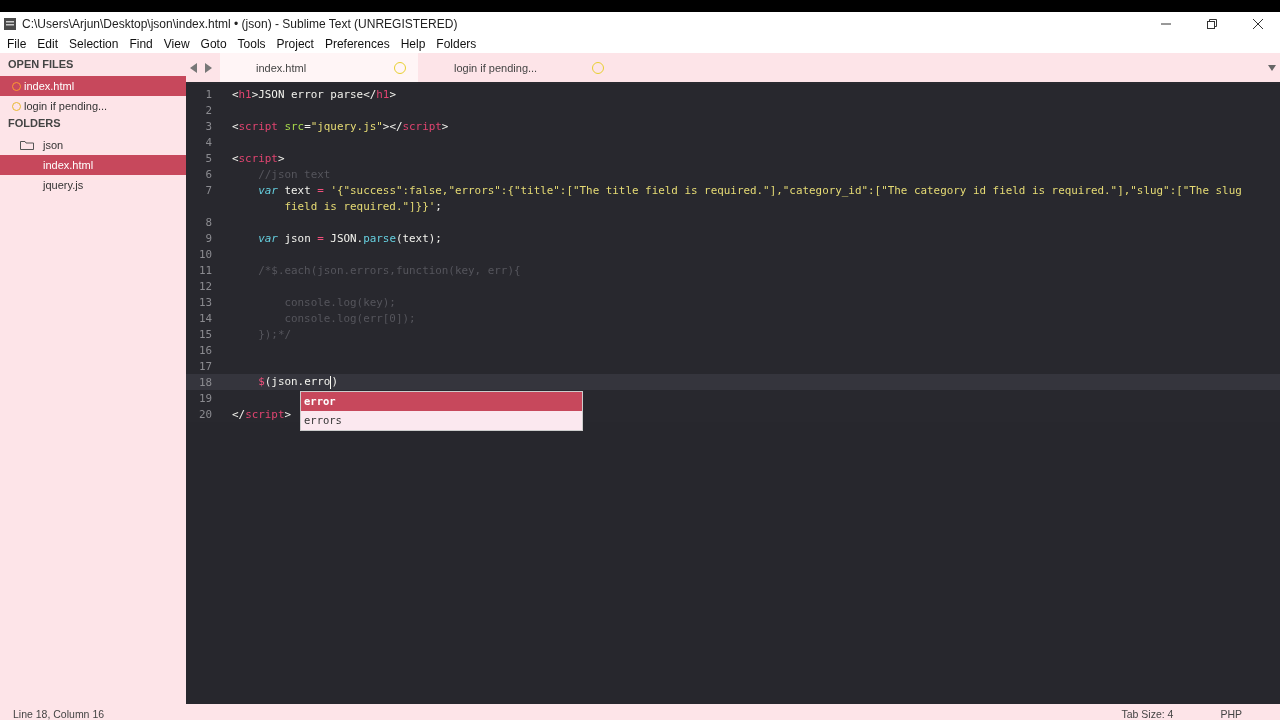  Describe the element at coordinates (93, 185) in the screenshot. I see `tree-item: jquery.js` at that location.